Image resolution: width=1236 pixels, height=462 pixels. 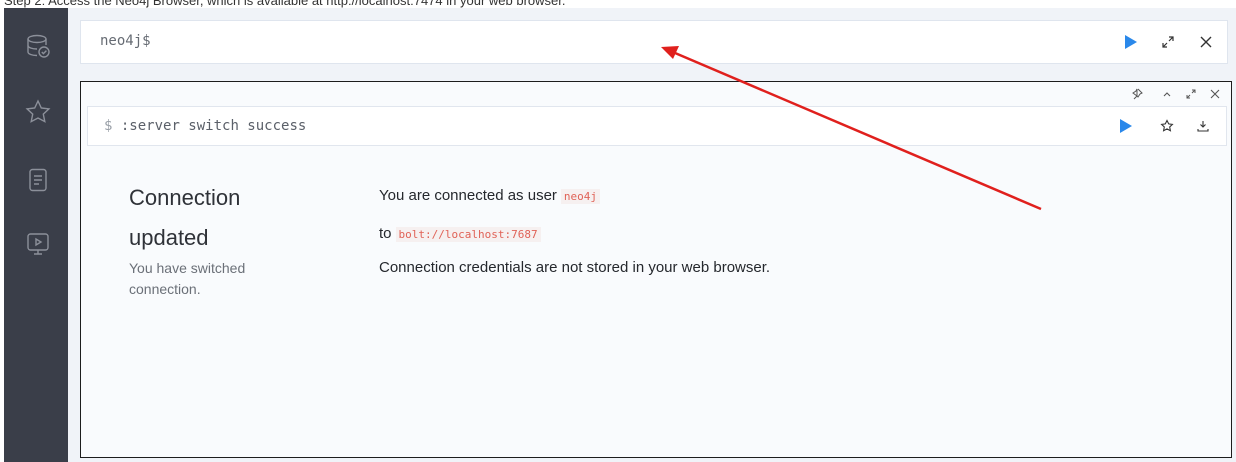 What do you see at coordinates (1203, 126) in the screenshot?
I see `download-icon` at bounding box center [1203, 126].